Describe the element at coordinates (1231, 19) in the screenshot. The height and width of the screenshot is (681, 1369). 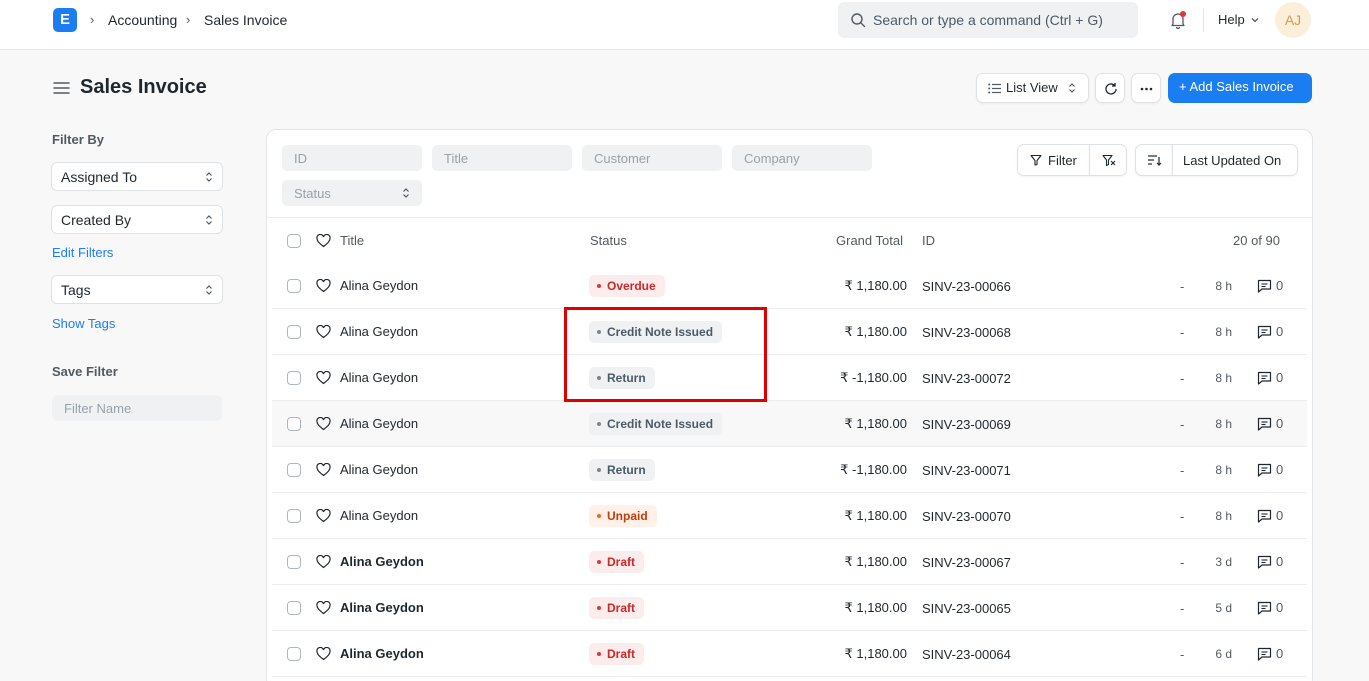
I see `help-menu: Help` at that location.